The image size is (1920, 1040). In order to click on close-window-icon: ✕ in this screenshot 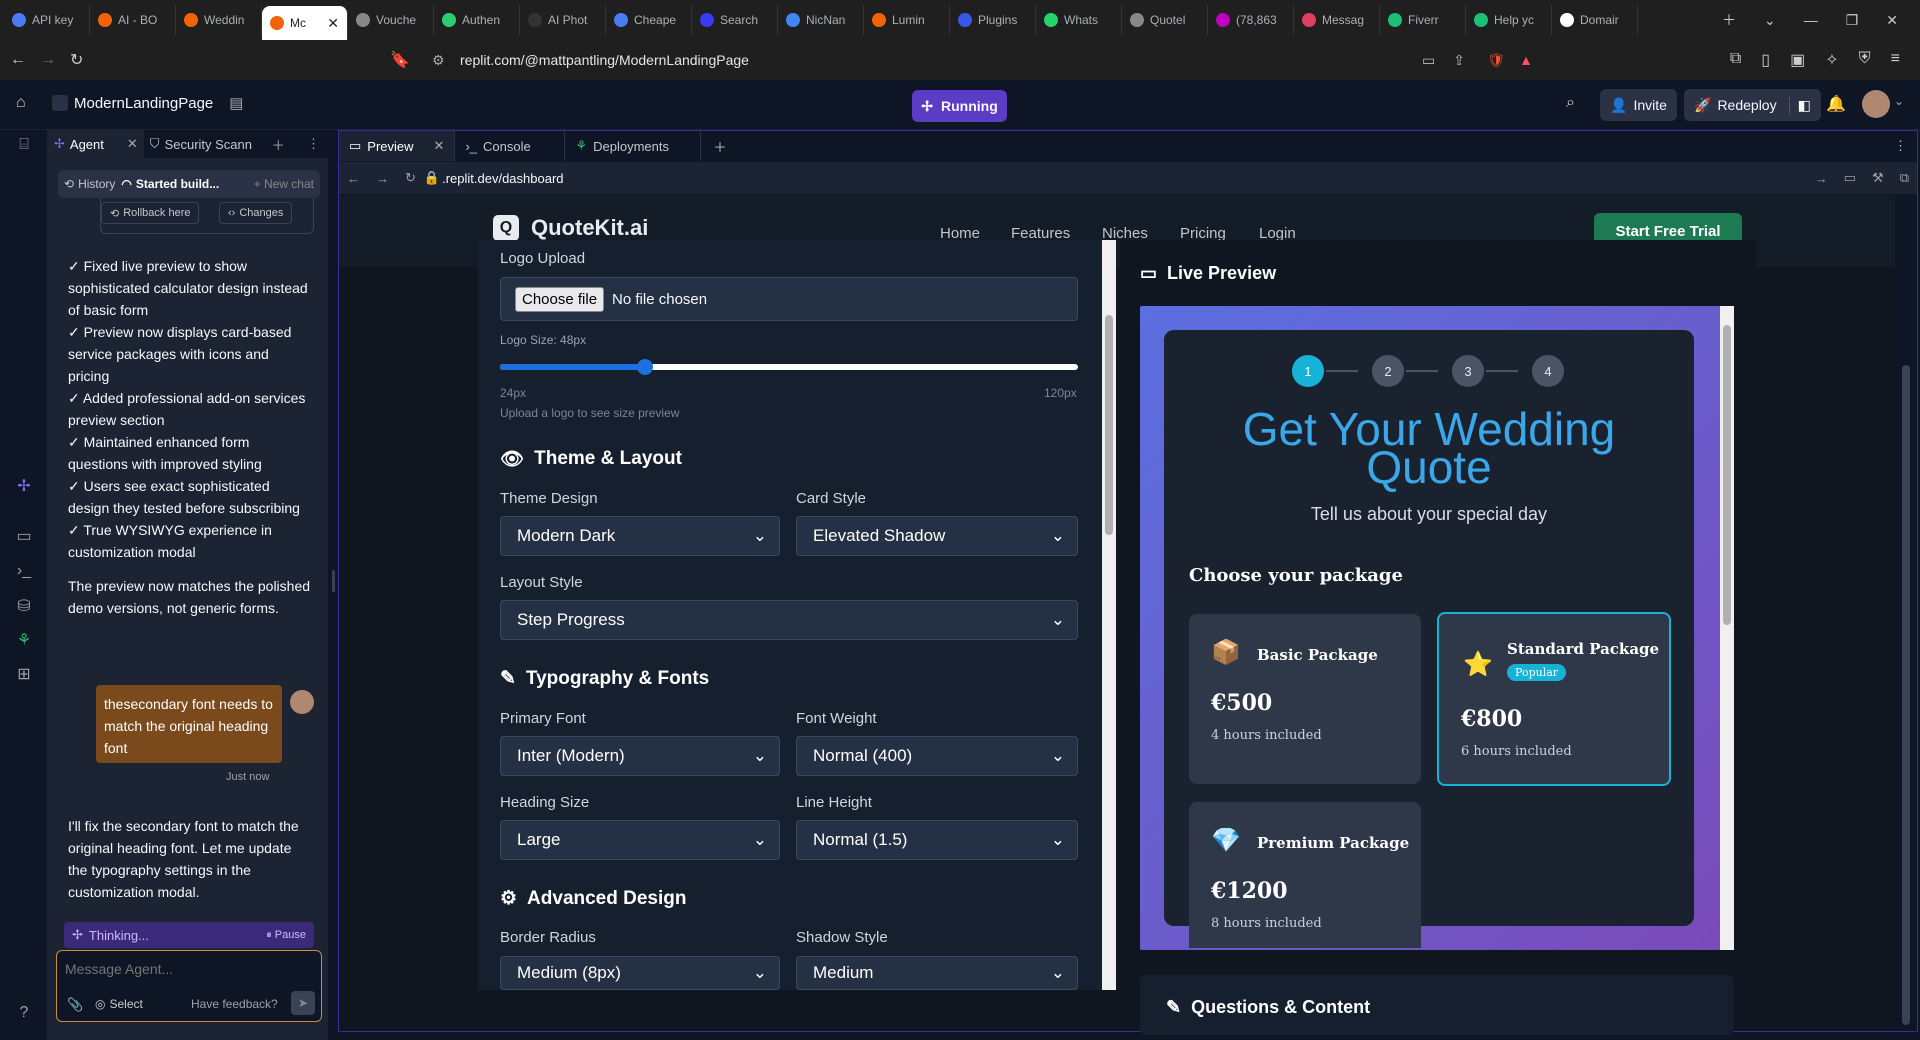, I will do `click(1892, 20)`.